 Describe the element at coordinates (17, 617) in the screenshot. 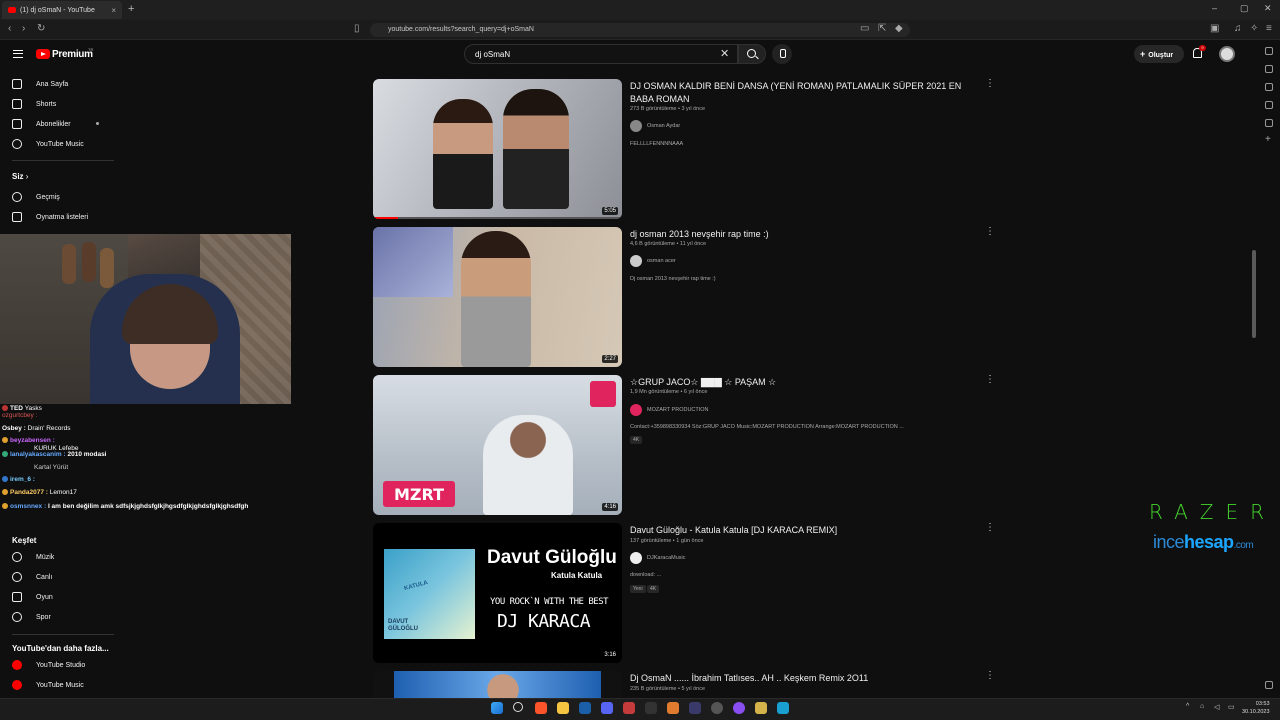

I see `trophy-icon` at that location.